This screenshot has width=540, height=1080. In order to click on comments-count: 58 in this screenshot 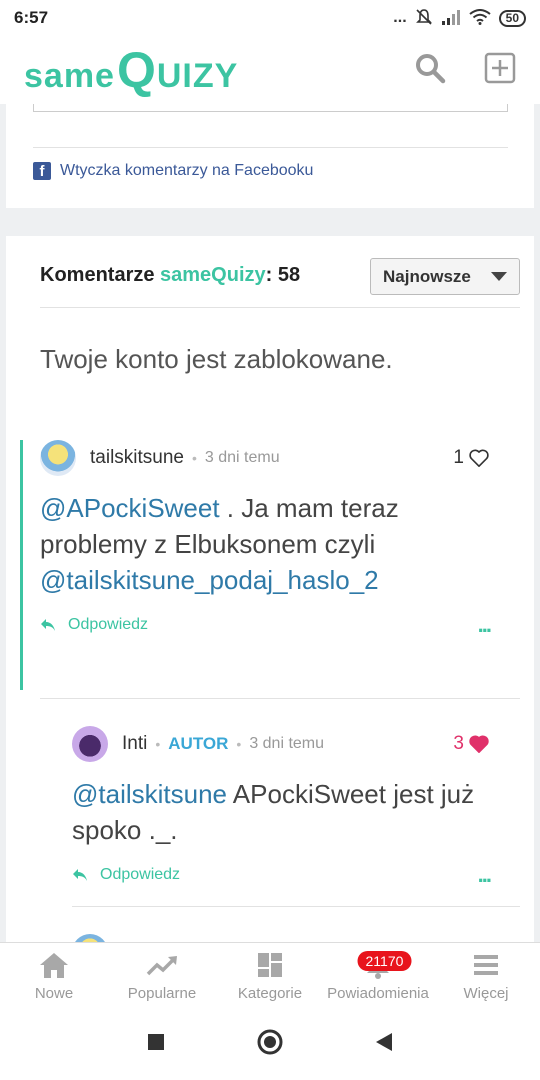, I will do `click(289, 275)`.